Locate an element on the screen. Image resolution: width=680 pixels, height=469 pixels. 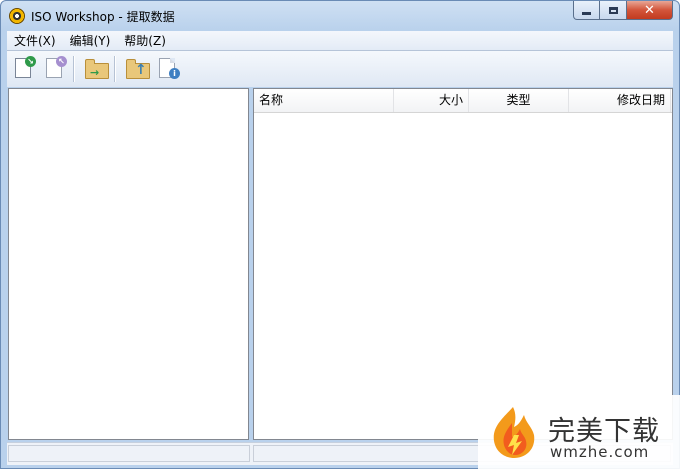
watermark-url: wmzhe.com is located at coordinates (600, 452).